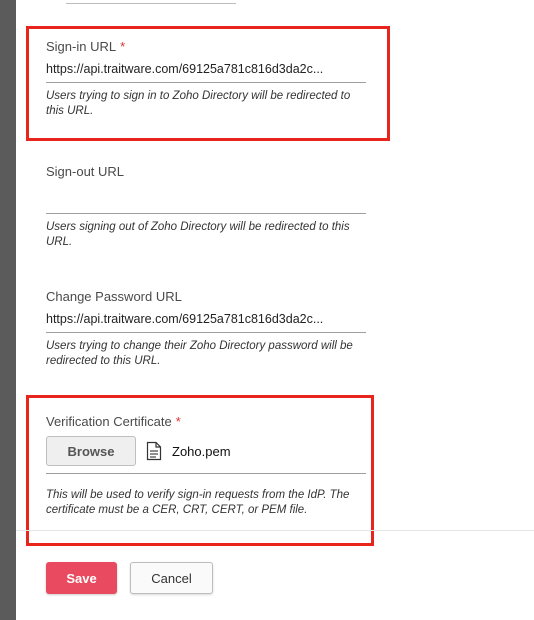  What do you see at coordinates (109, 421) in the screenshot?
I see `verification-certificate-label: Verification Certificate` at bounding box center [109, 421].